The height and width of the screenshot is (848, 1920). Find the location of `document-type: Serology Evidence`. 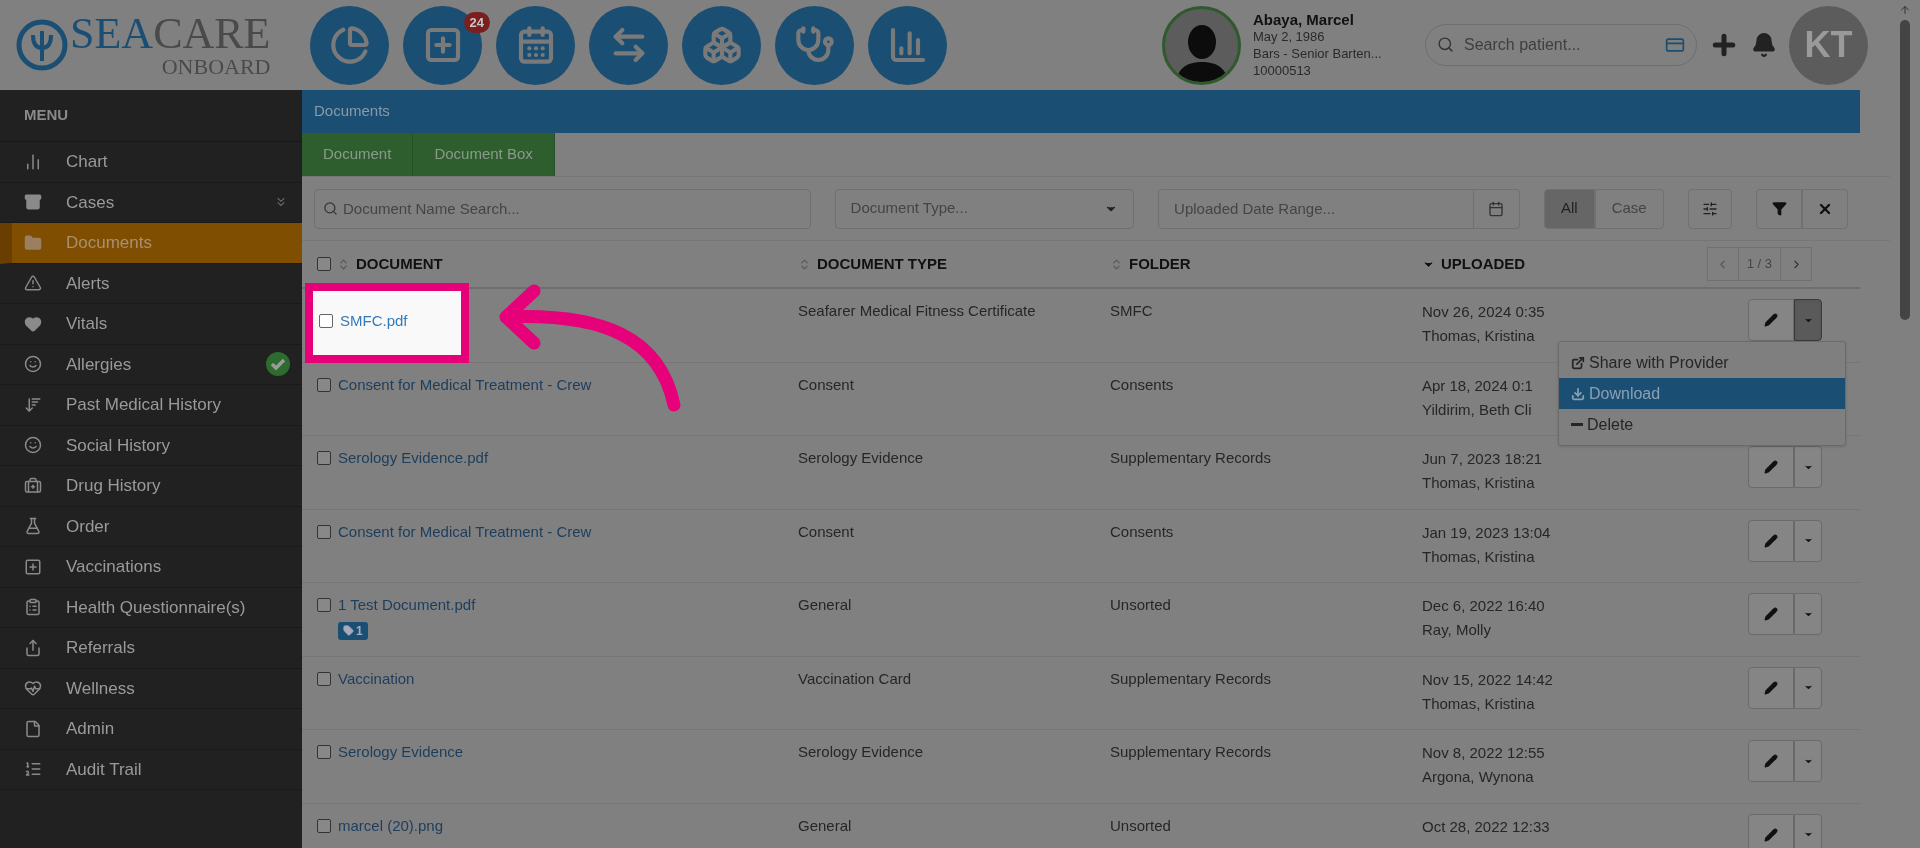

document-type: Serology Evidence is located at coordinates (861, 751).